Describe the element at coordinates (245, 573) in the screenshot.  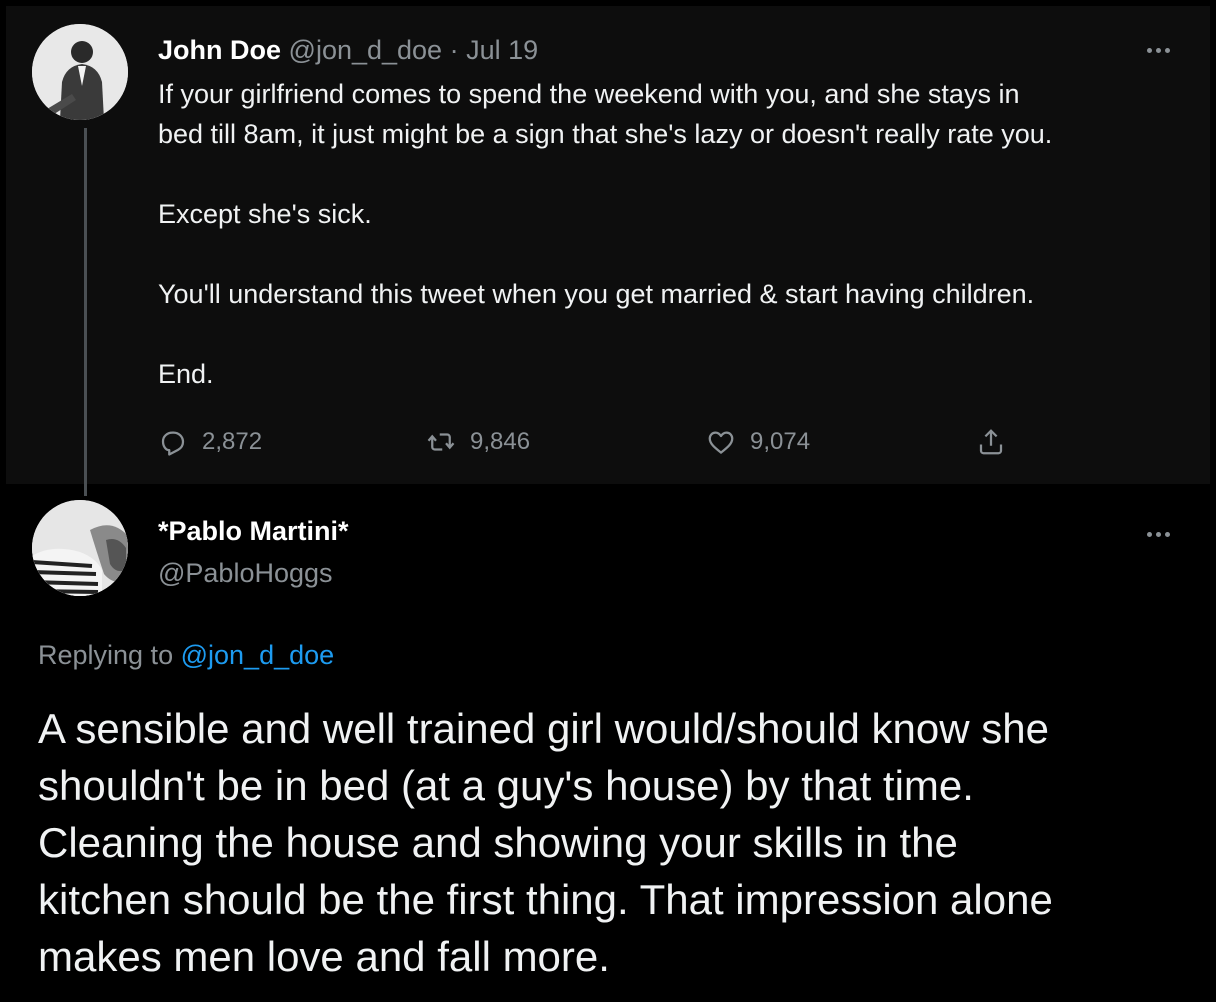
I see `reply-author-handle: @PabloHoggs` at that location.